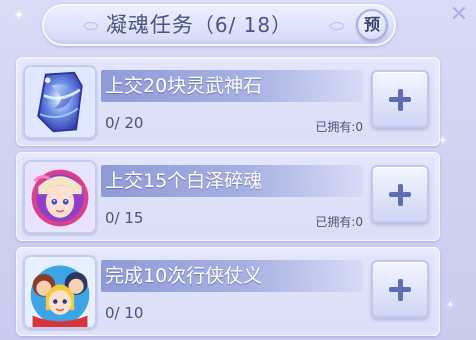 The height and width of the screenshot is (340, 476). I want to click on task-name: 上交15个白泽碎魂, so click(184, 181).